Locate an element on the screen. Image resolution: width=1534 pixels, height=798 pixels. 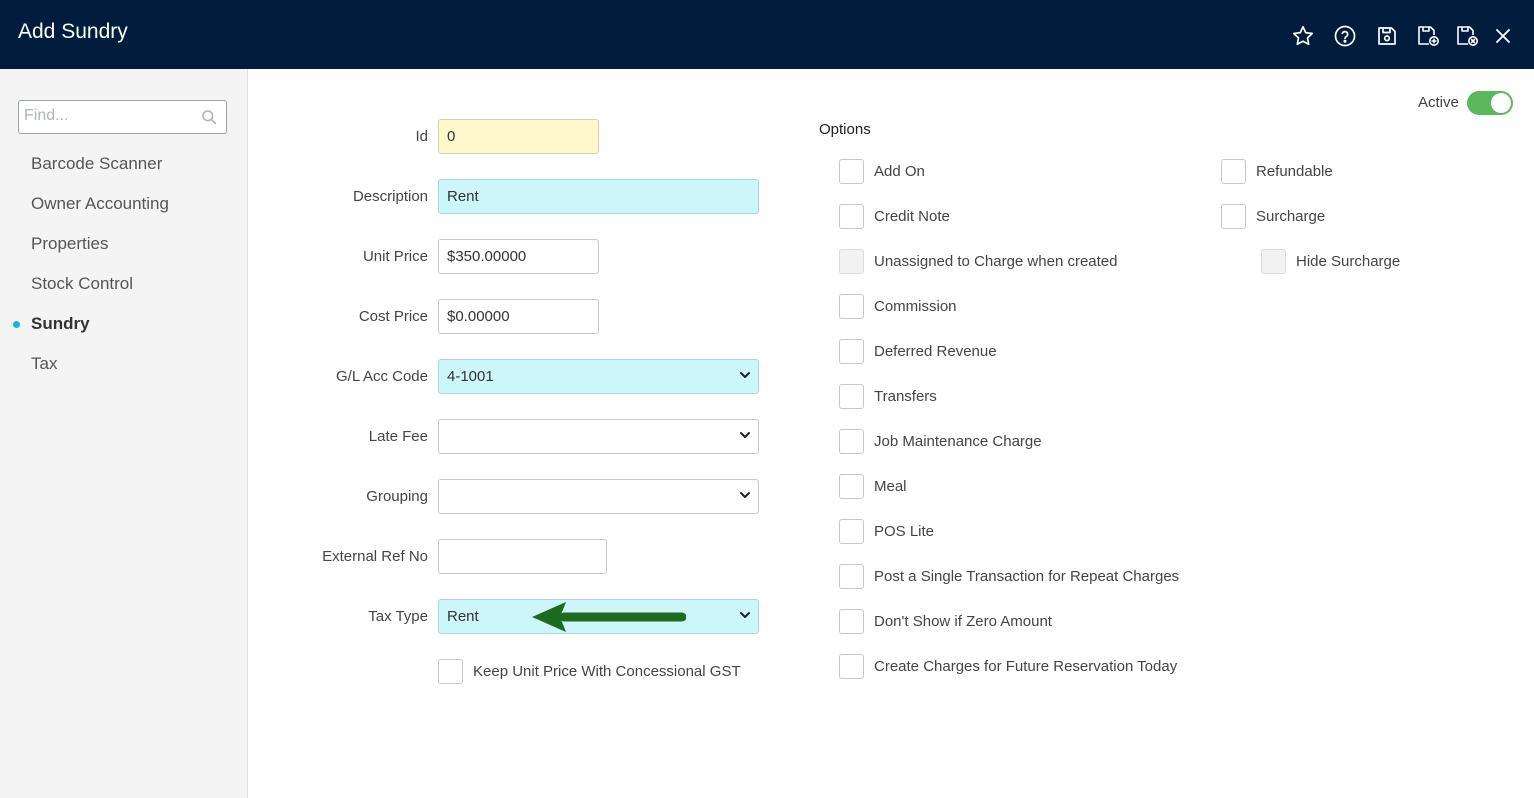
active-label: Active is located at coordinates (1438, 102).